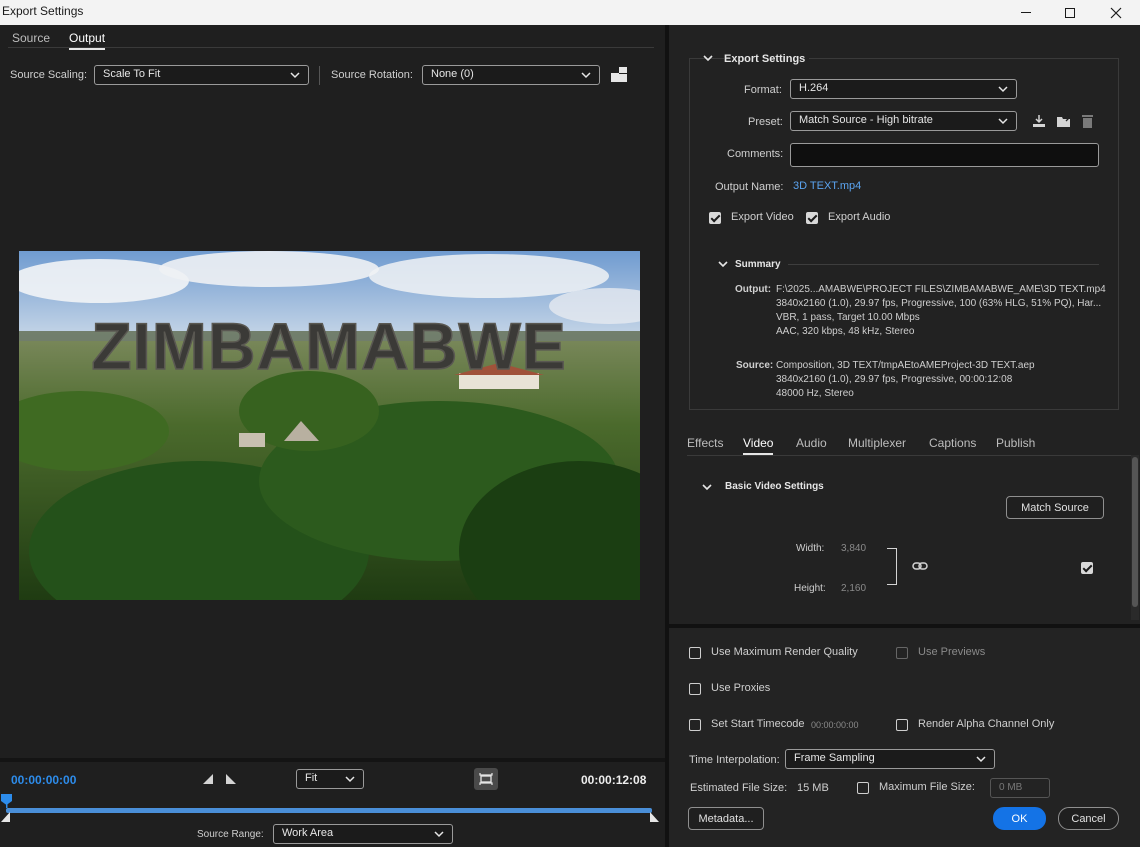 The width and height of the screenshot is (1140, 847). I want to click on in-point-icon, so click(208, 779).